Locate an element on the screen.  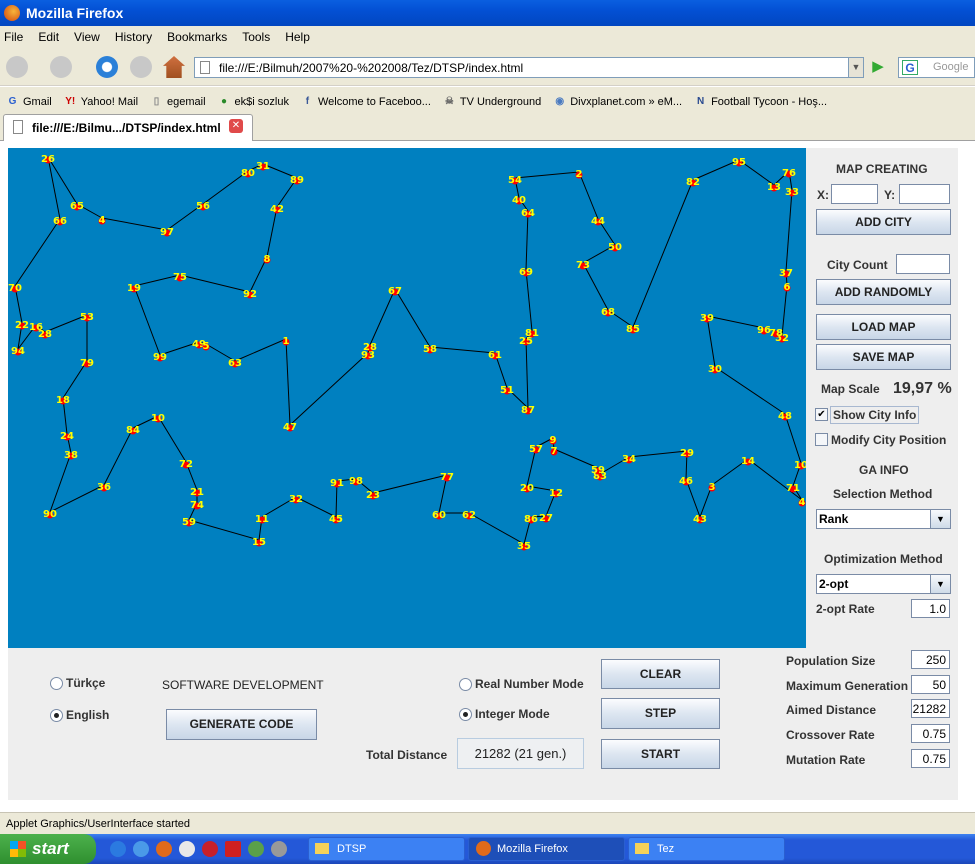
english-radio is located at coordinates (56, 715).